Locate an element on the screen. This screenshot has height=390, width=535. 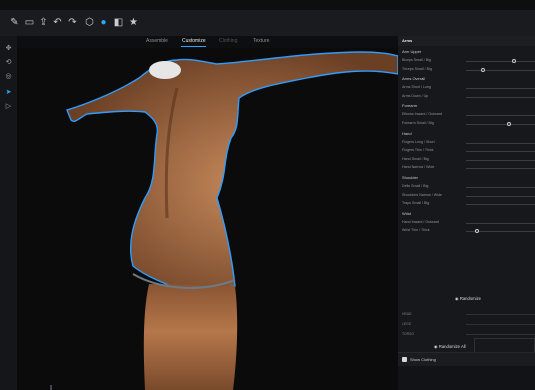
cursor-icon: ➤ is located at coordinates (8, 92).